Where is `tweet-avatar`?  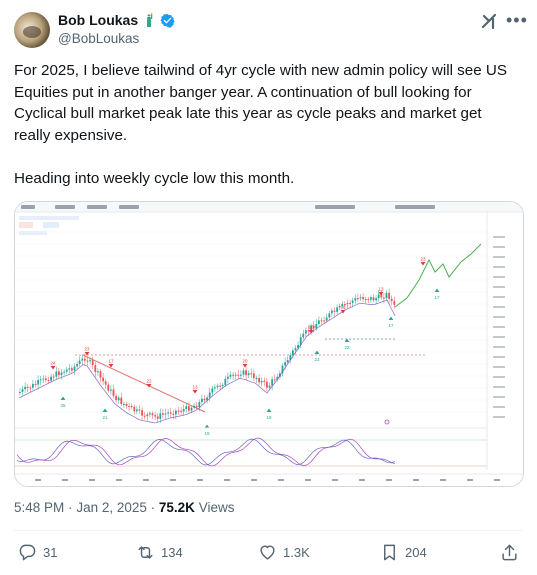 tweet-avatar is located at coordinates (32, 30).